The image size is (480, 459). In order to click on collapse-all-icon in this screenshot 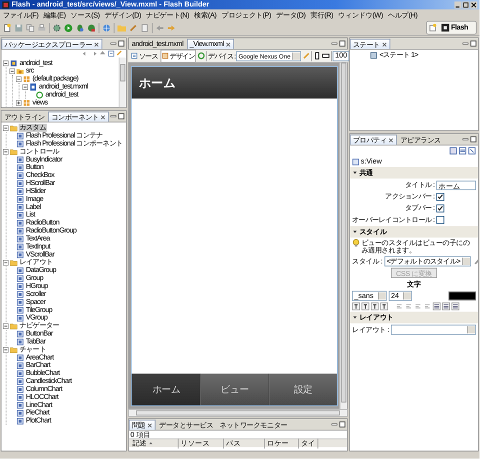, I will do `click(111, 53)`.